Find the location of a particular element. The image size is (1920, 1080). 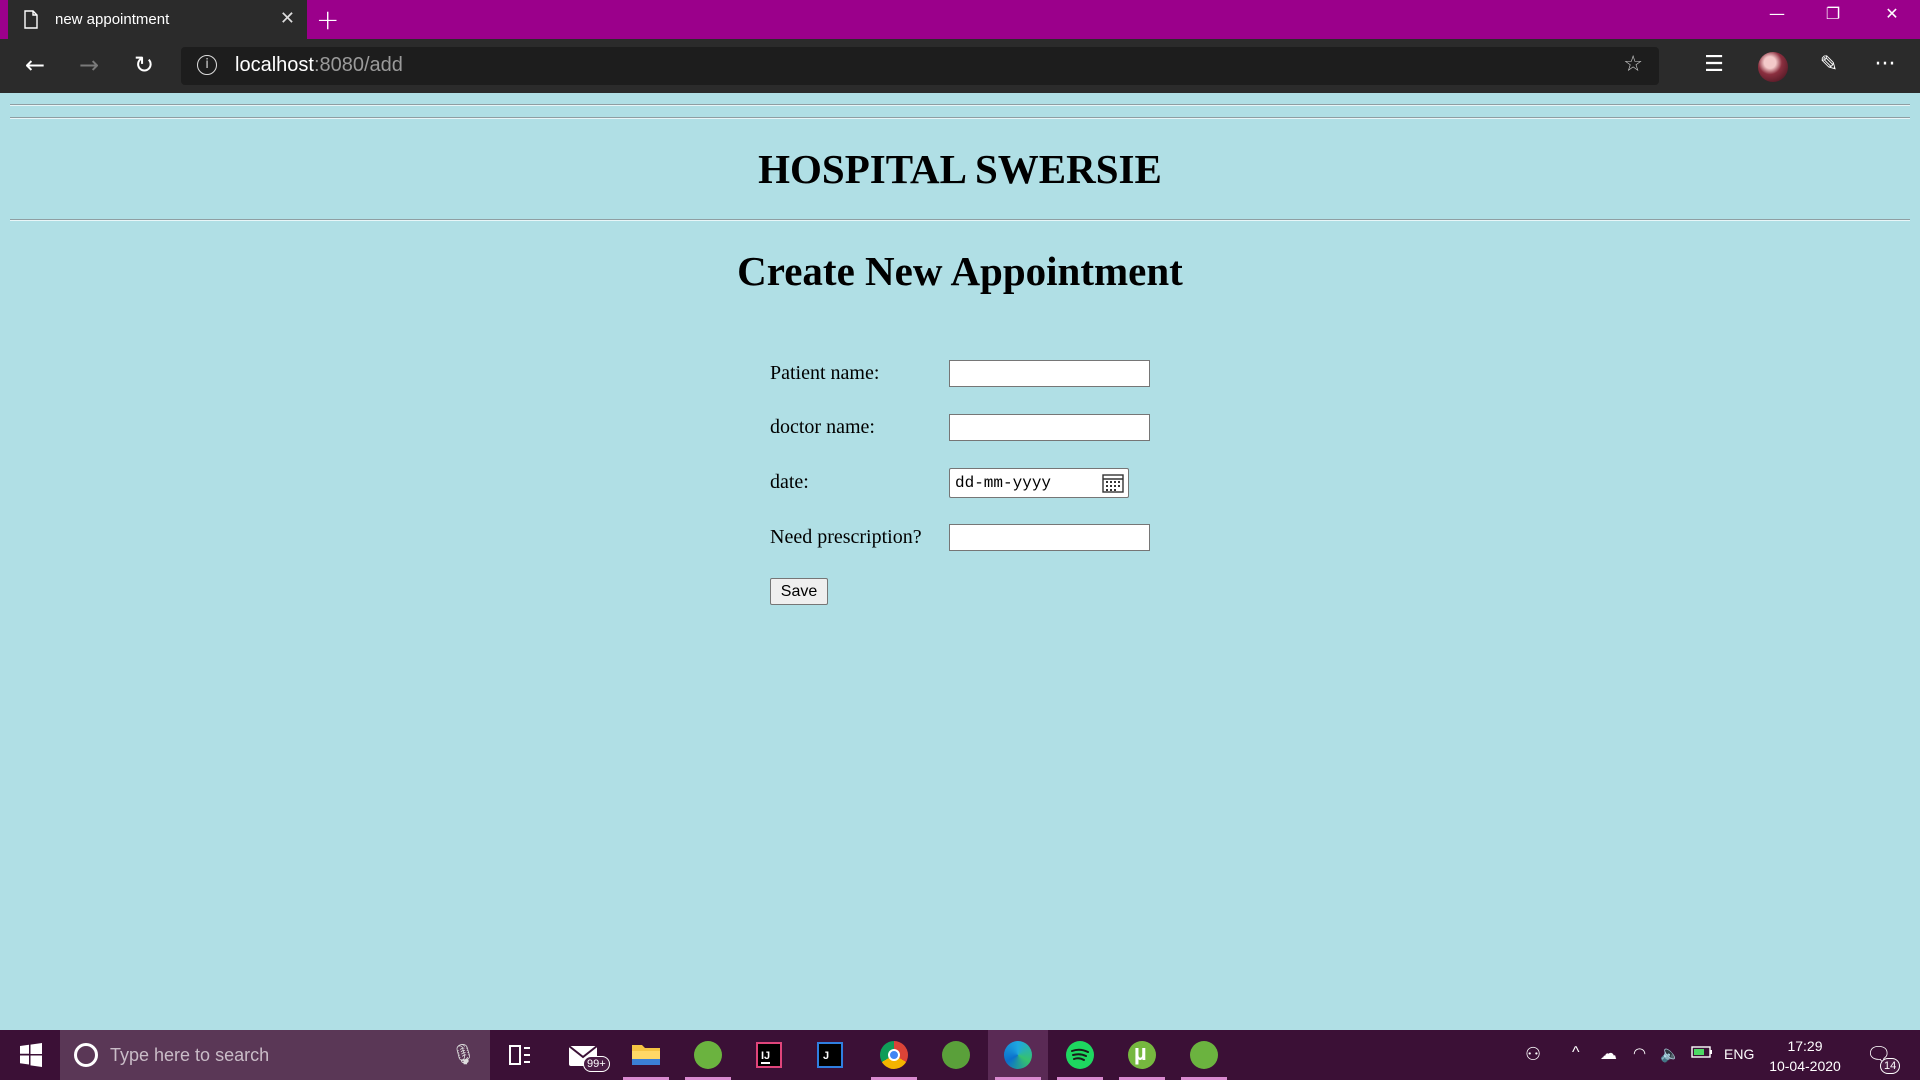

url-text: localhost:8080/add is located at coordinates (319, 65).